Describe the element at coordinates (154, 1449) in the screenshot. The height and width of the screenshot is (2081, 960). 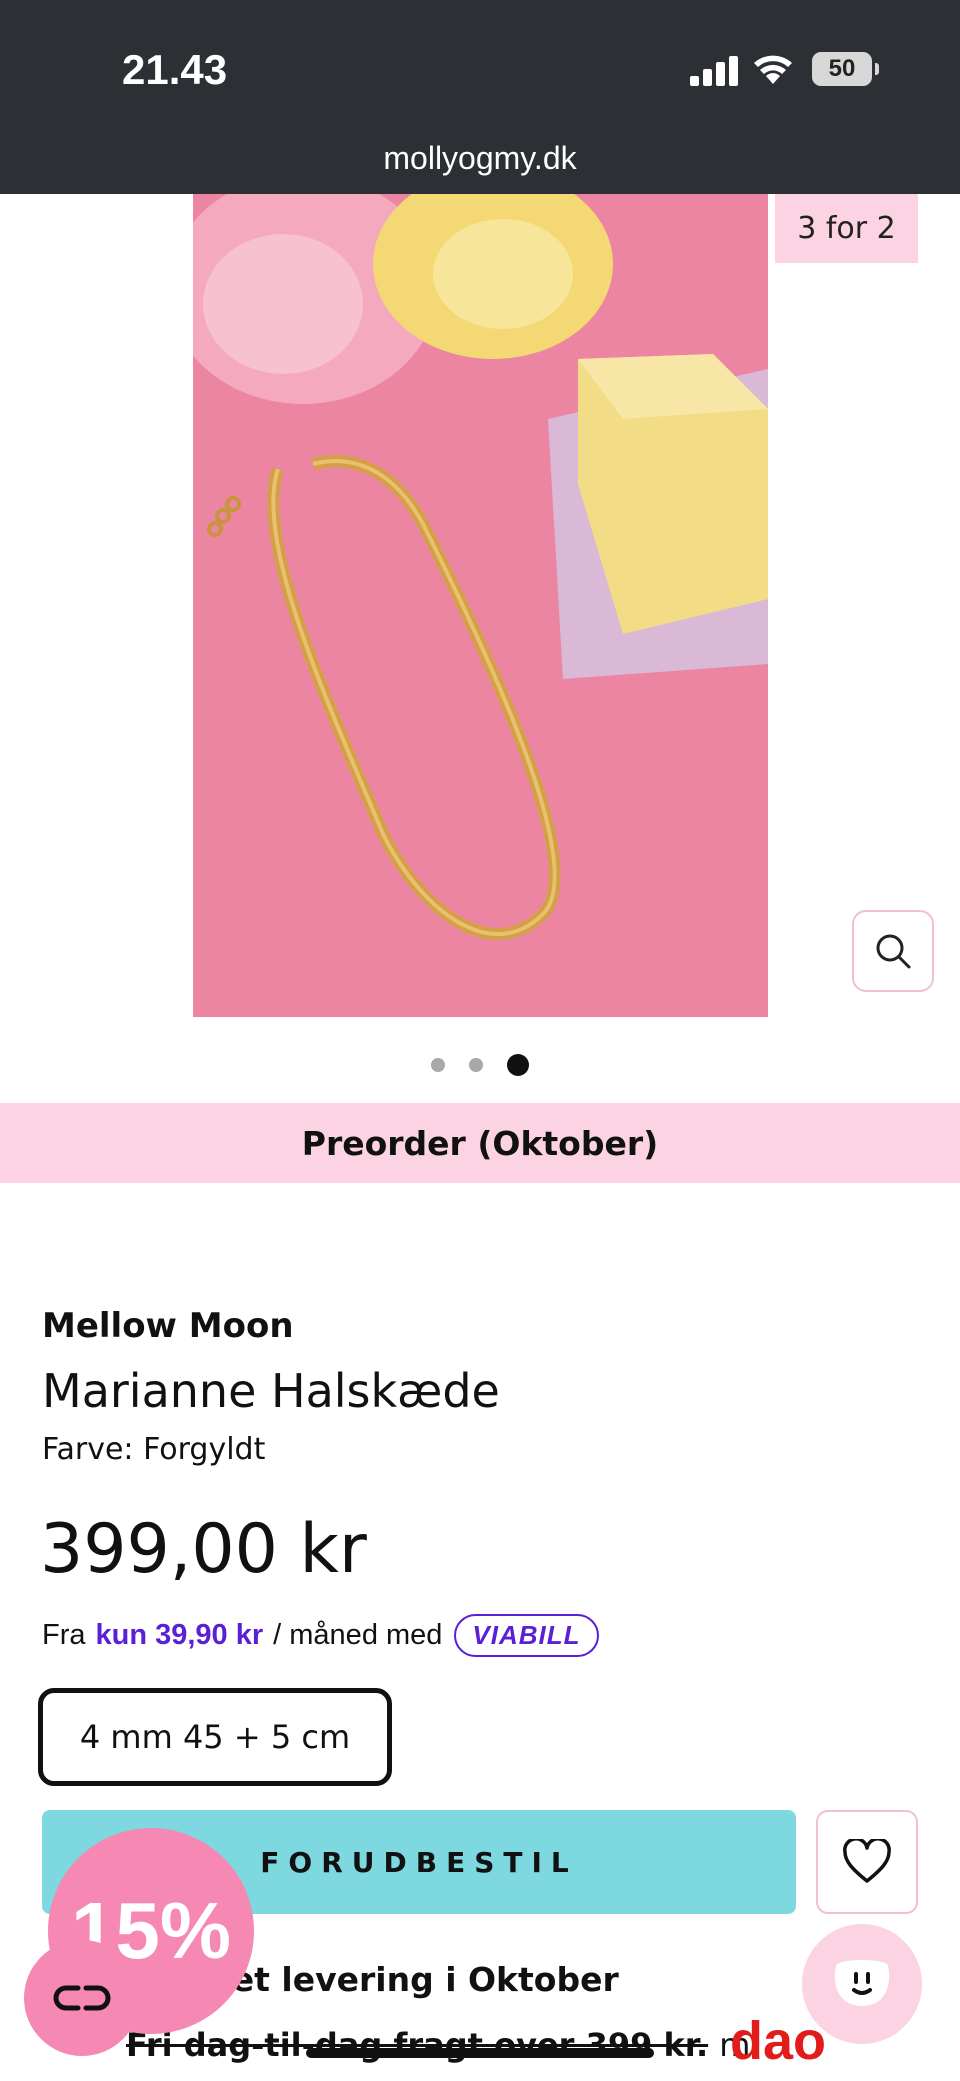
I see `product-color: Farve: Forgyldt` at that location.